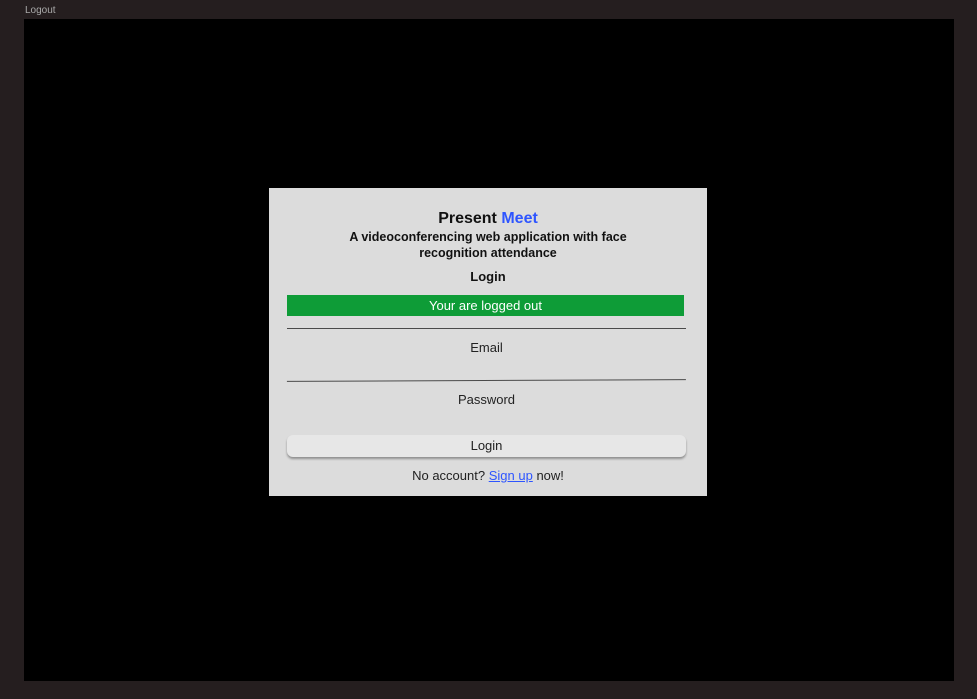  Describe the element at coordinates (40, 10) in the screenshot. I see `logout-link: Logout` at that location.